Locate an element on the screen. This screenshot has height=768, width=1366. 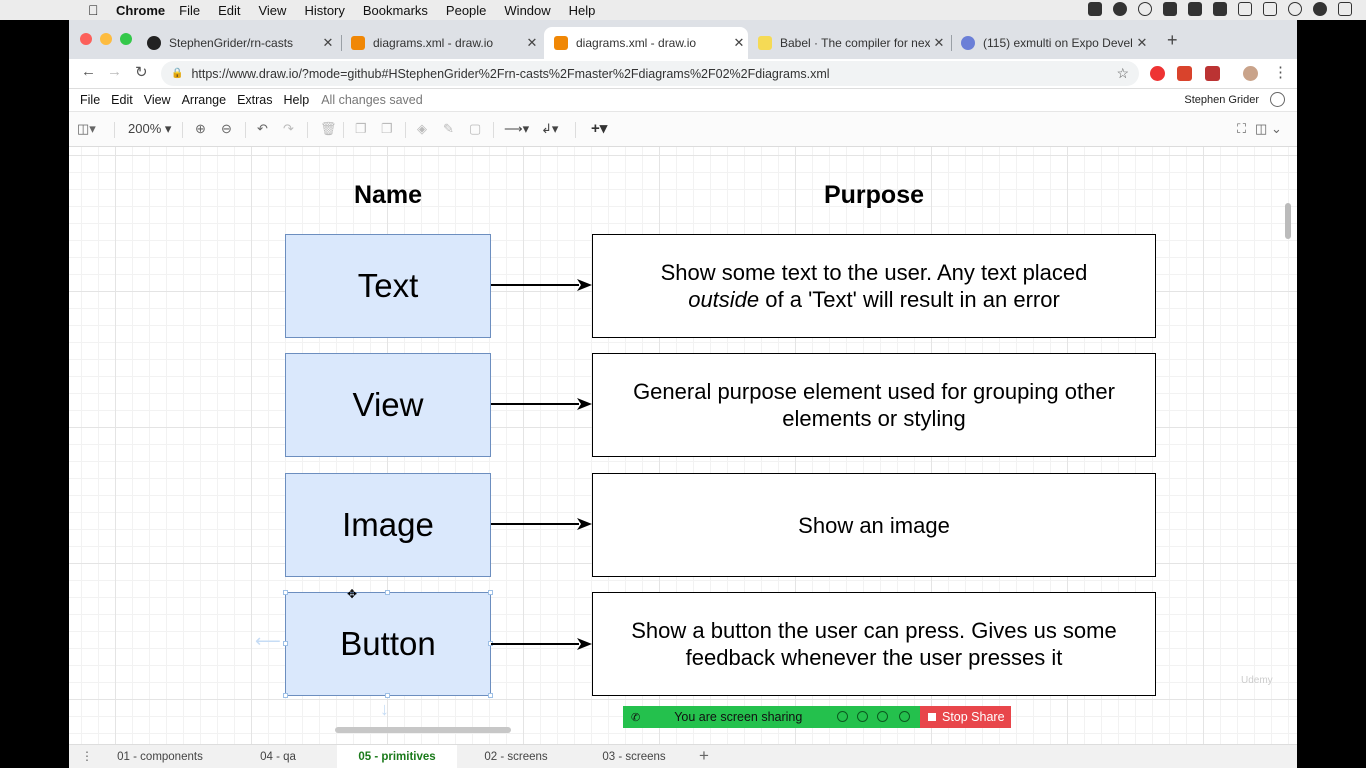
menu-edit: Edit is located at coordinates (229, 10).